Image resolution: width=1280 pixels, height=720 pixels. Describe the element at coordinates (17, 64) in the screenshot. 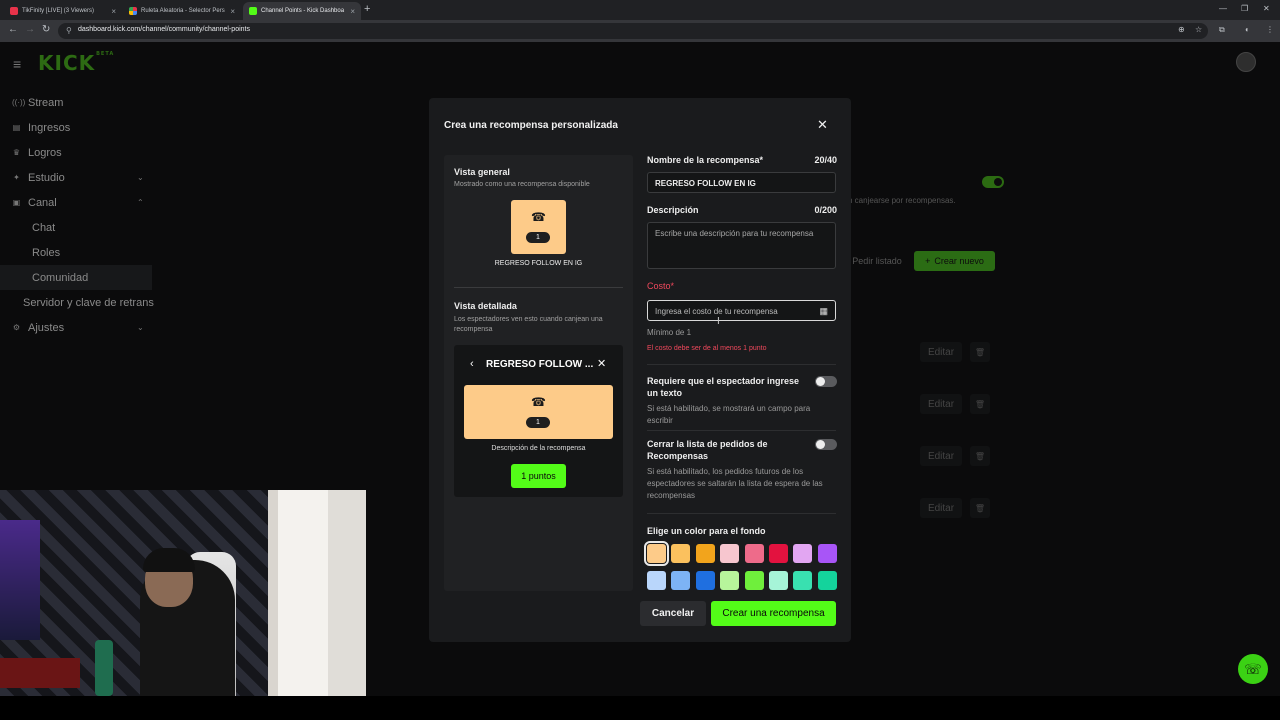

I see `hamburger-menu-icon: ≡` at that location.